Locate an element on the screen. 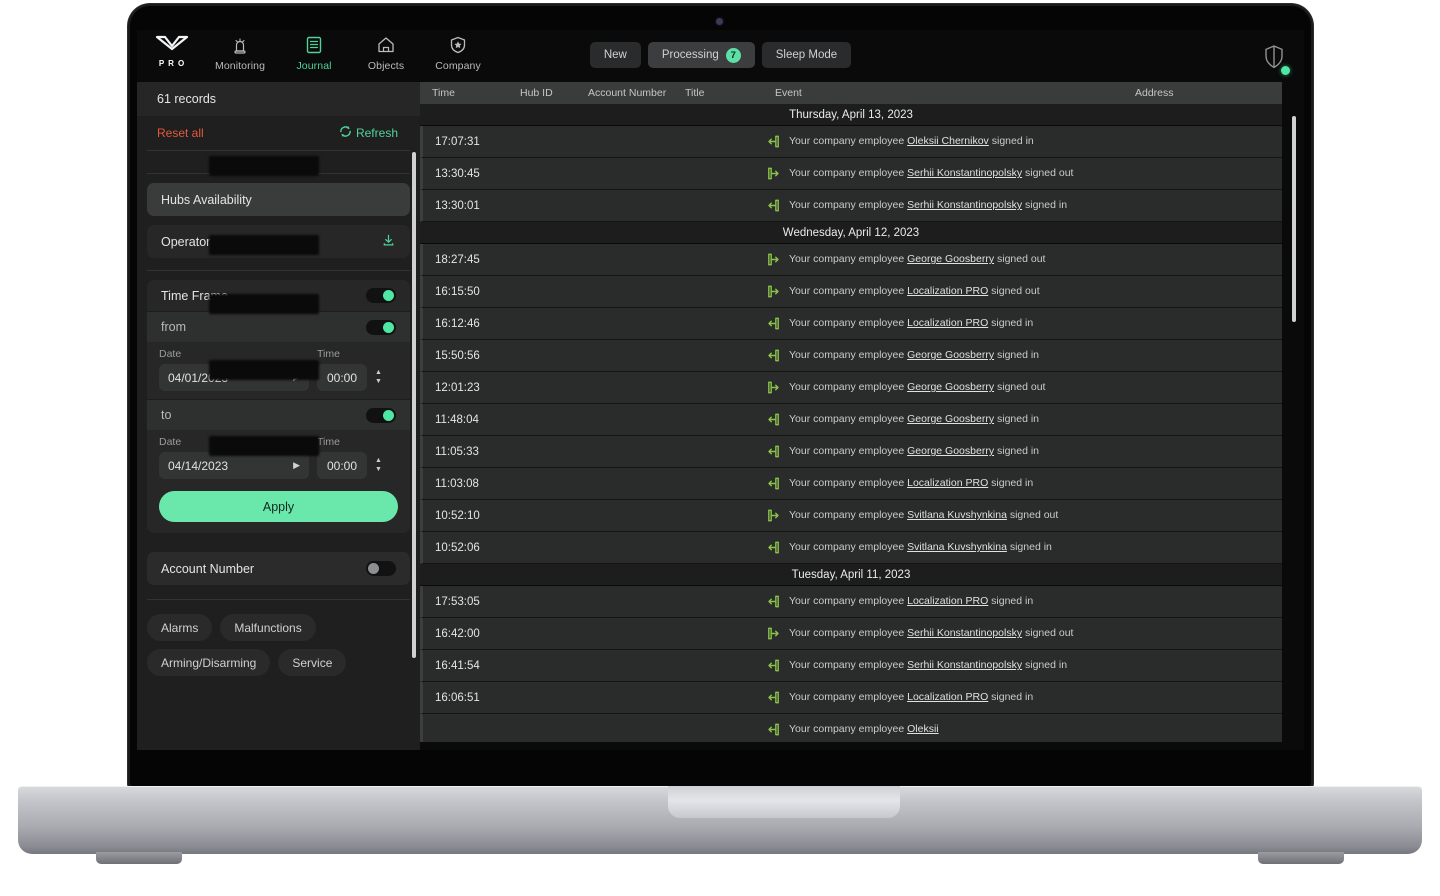 The width and height of the screenshot is (1440, 896). to-time-value: 00:00 is located at coordinates (342, 465).